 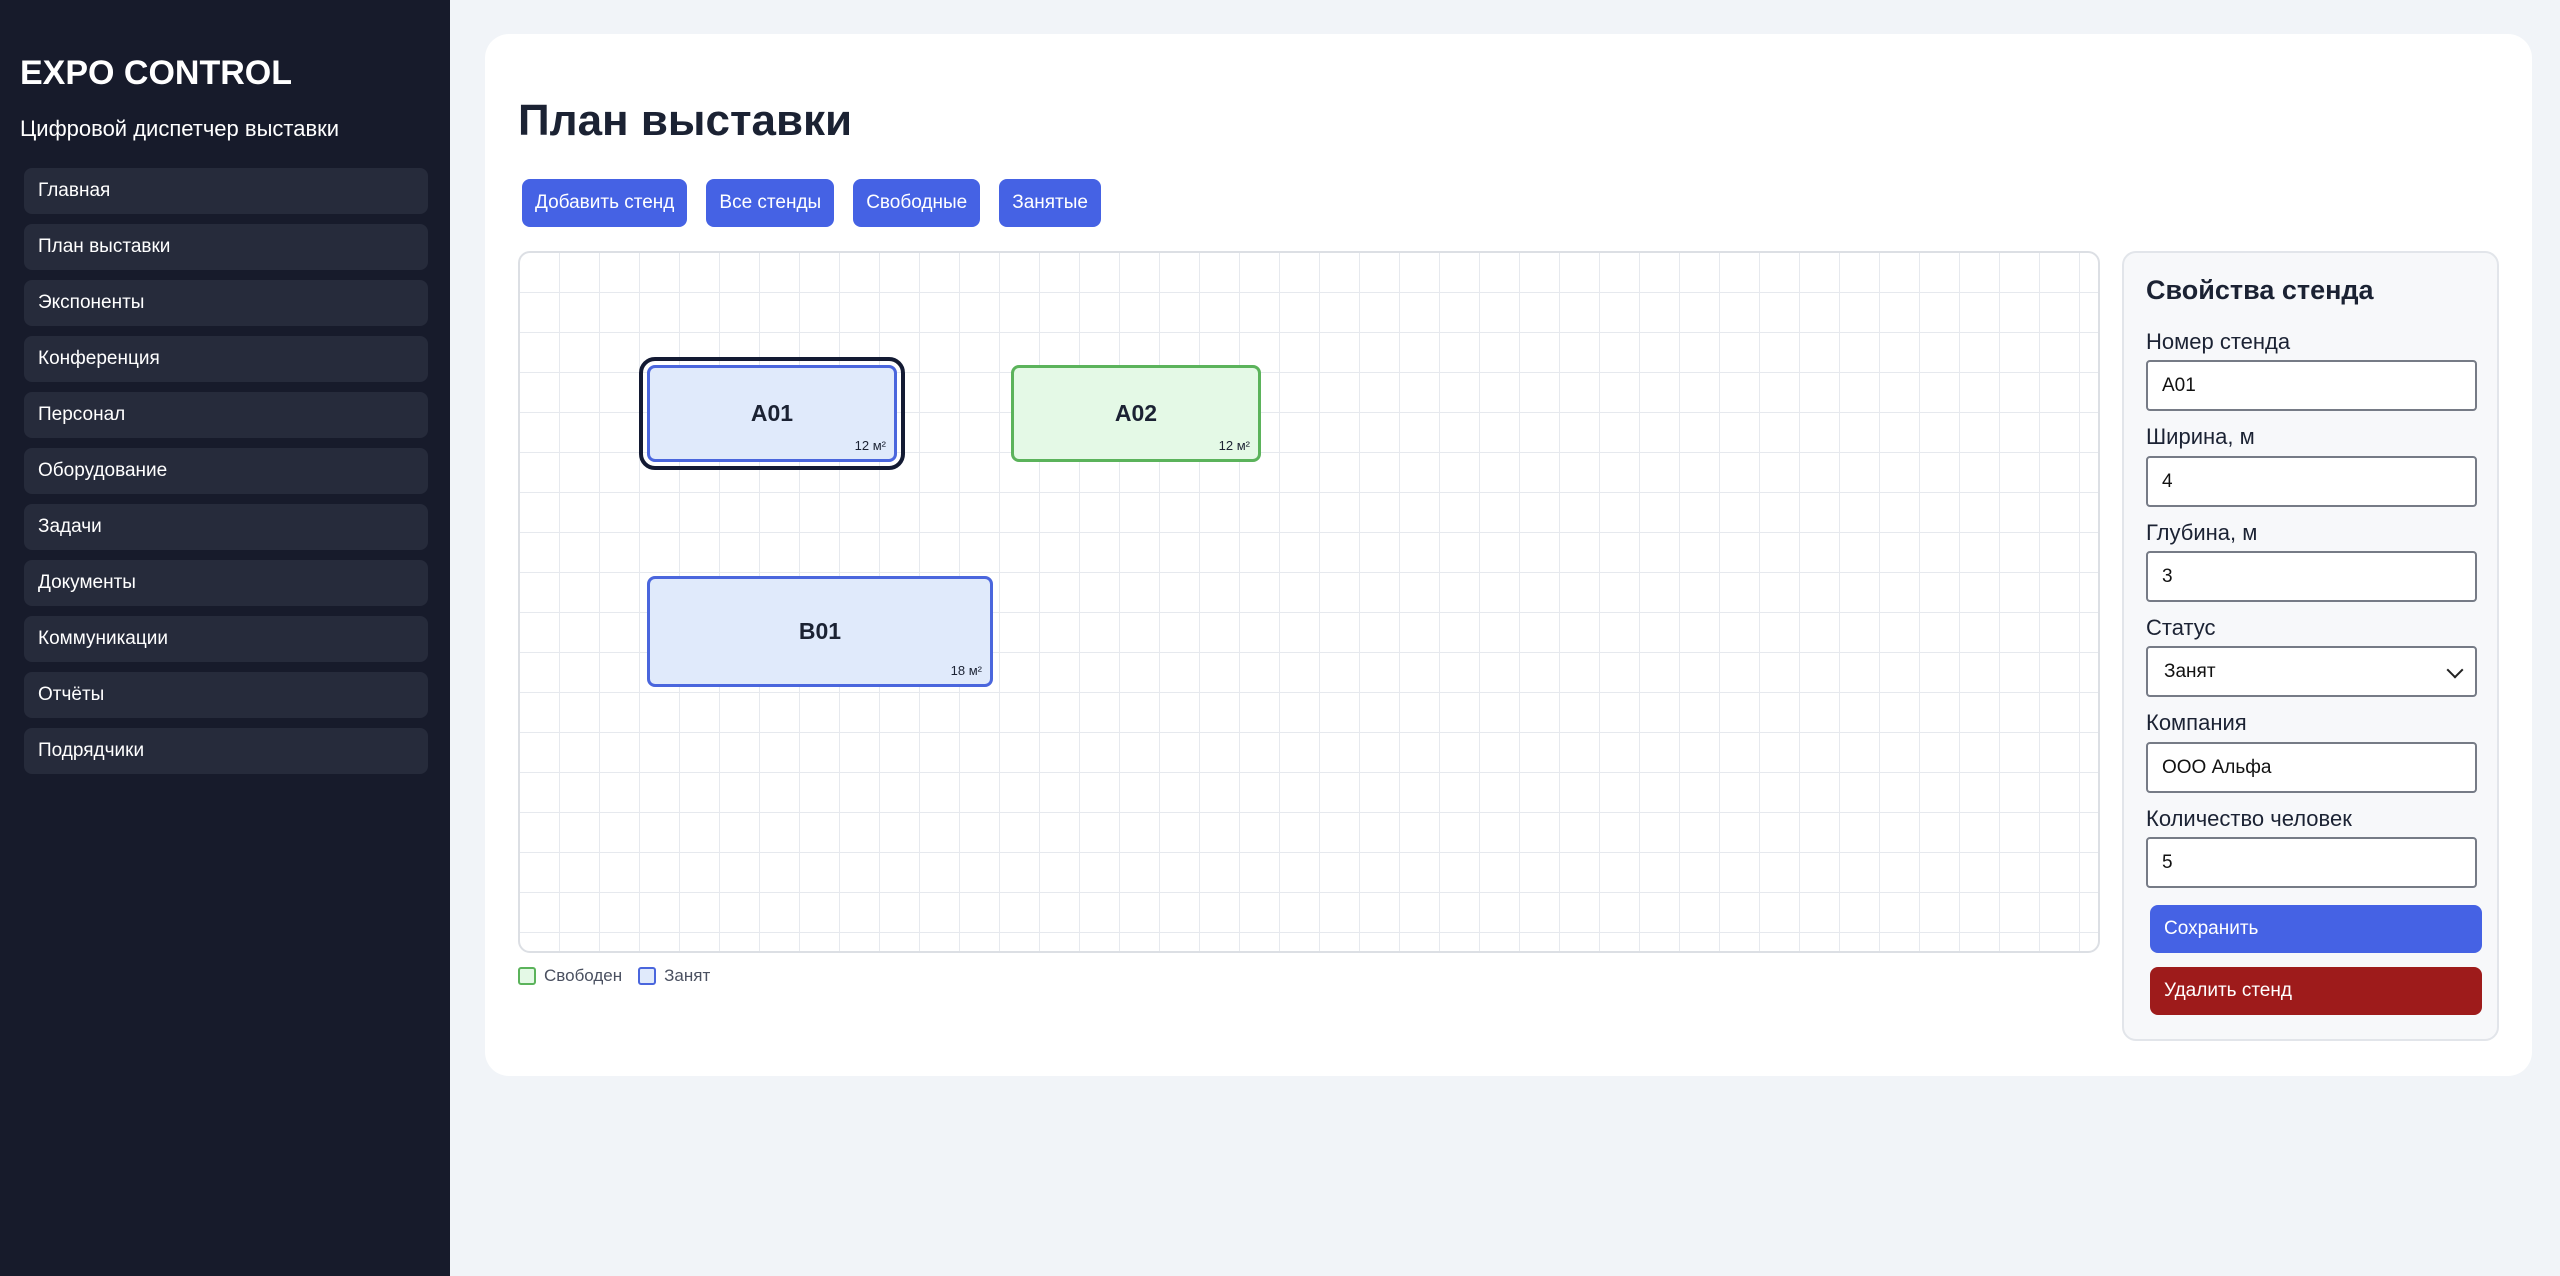 I want to click on stand-a01: A01 12 м², so click(x=772, y=413).